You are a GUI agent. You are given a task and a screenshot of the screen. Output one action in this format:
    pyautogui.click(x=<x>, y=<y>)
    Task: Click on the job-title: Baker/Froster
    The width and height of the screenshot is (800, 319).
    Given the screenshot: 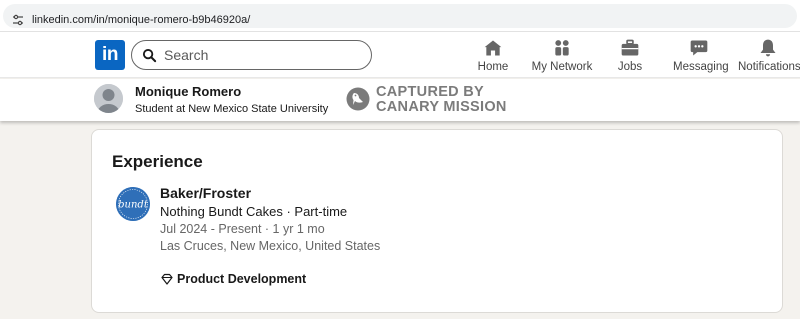 What is the action you would take?
    pyautogui.click(x=205, y=193)
    